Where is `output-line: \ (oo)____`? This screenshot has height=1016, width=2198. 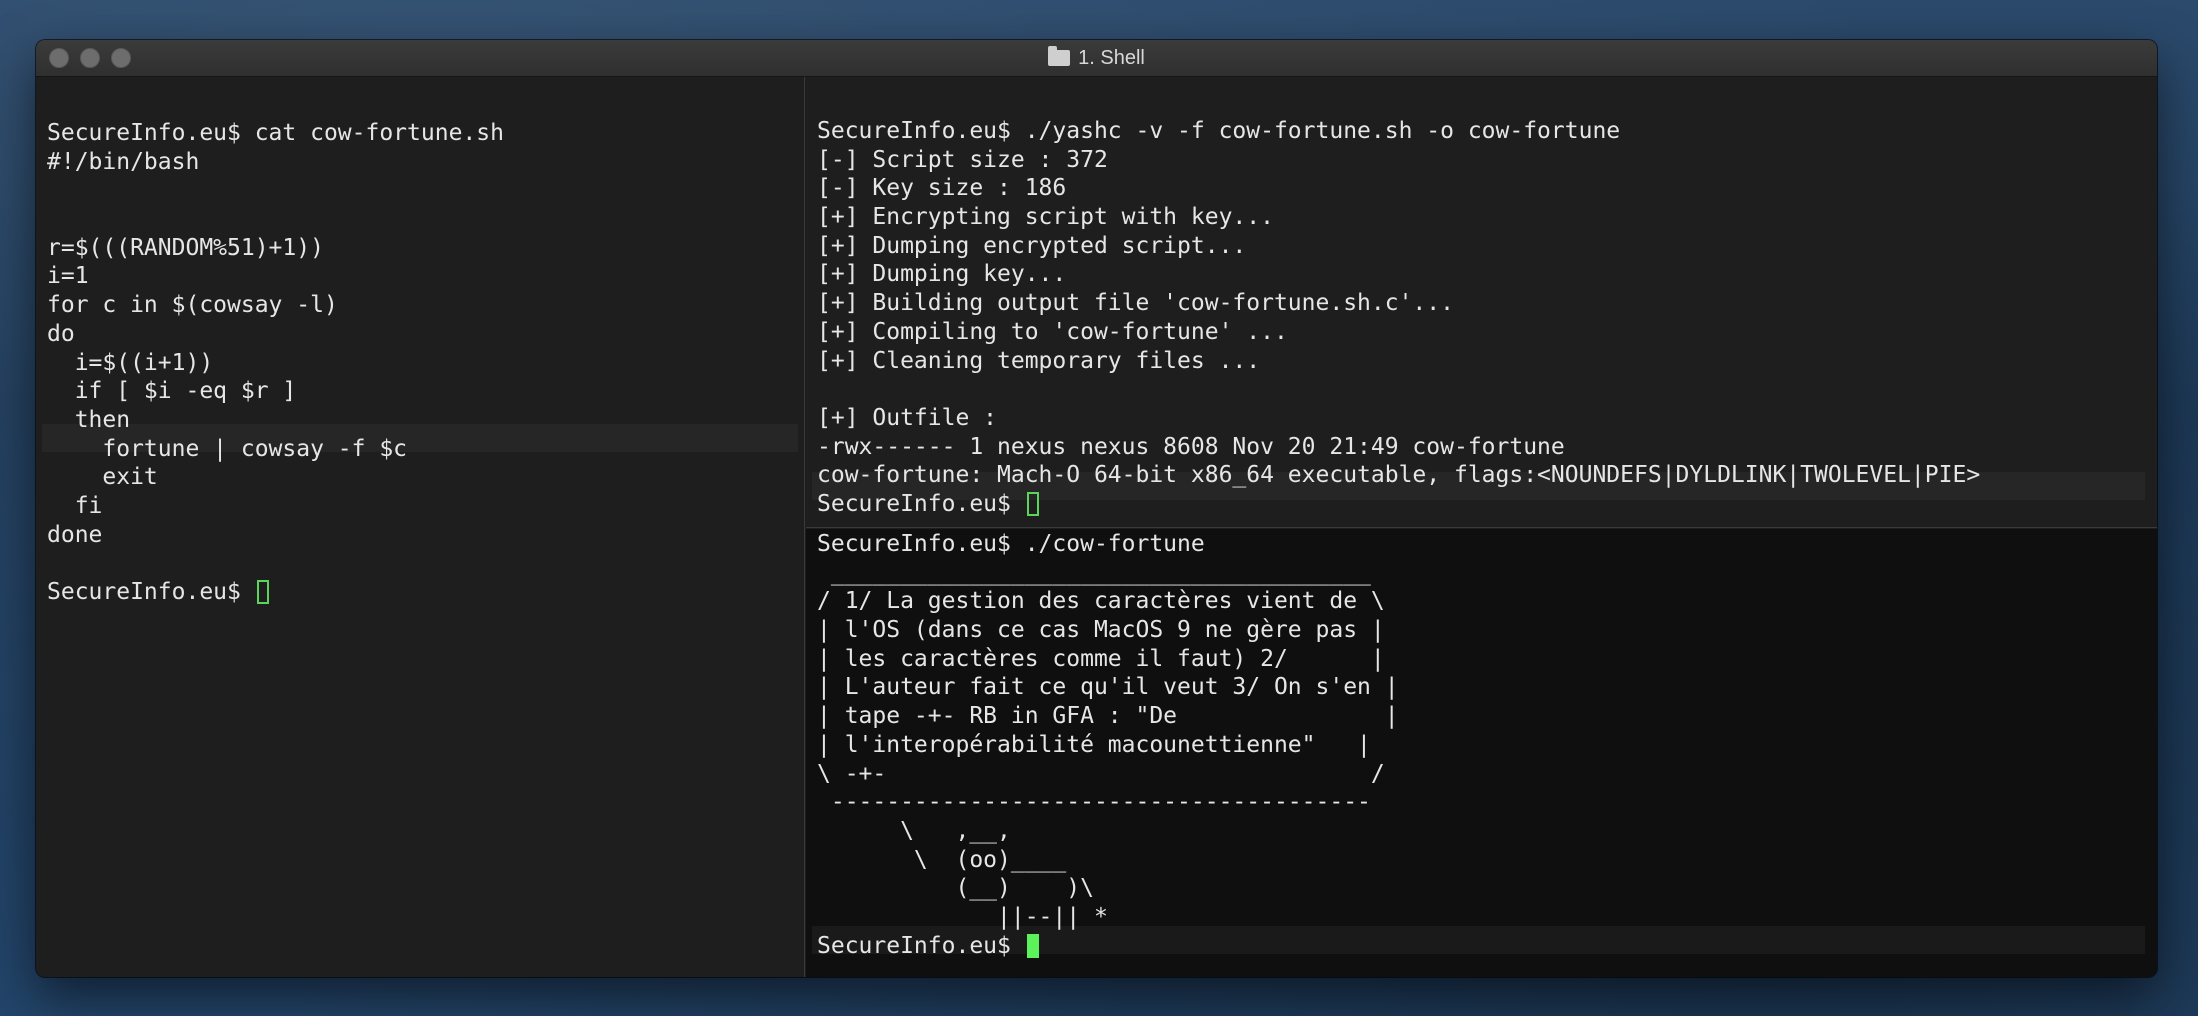 output-line: \ (oo)____ is located at coordinates (942, 859).